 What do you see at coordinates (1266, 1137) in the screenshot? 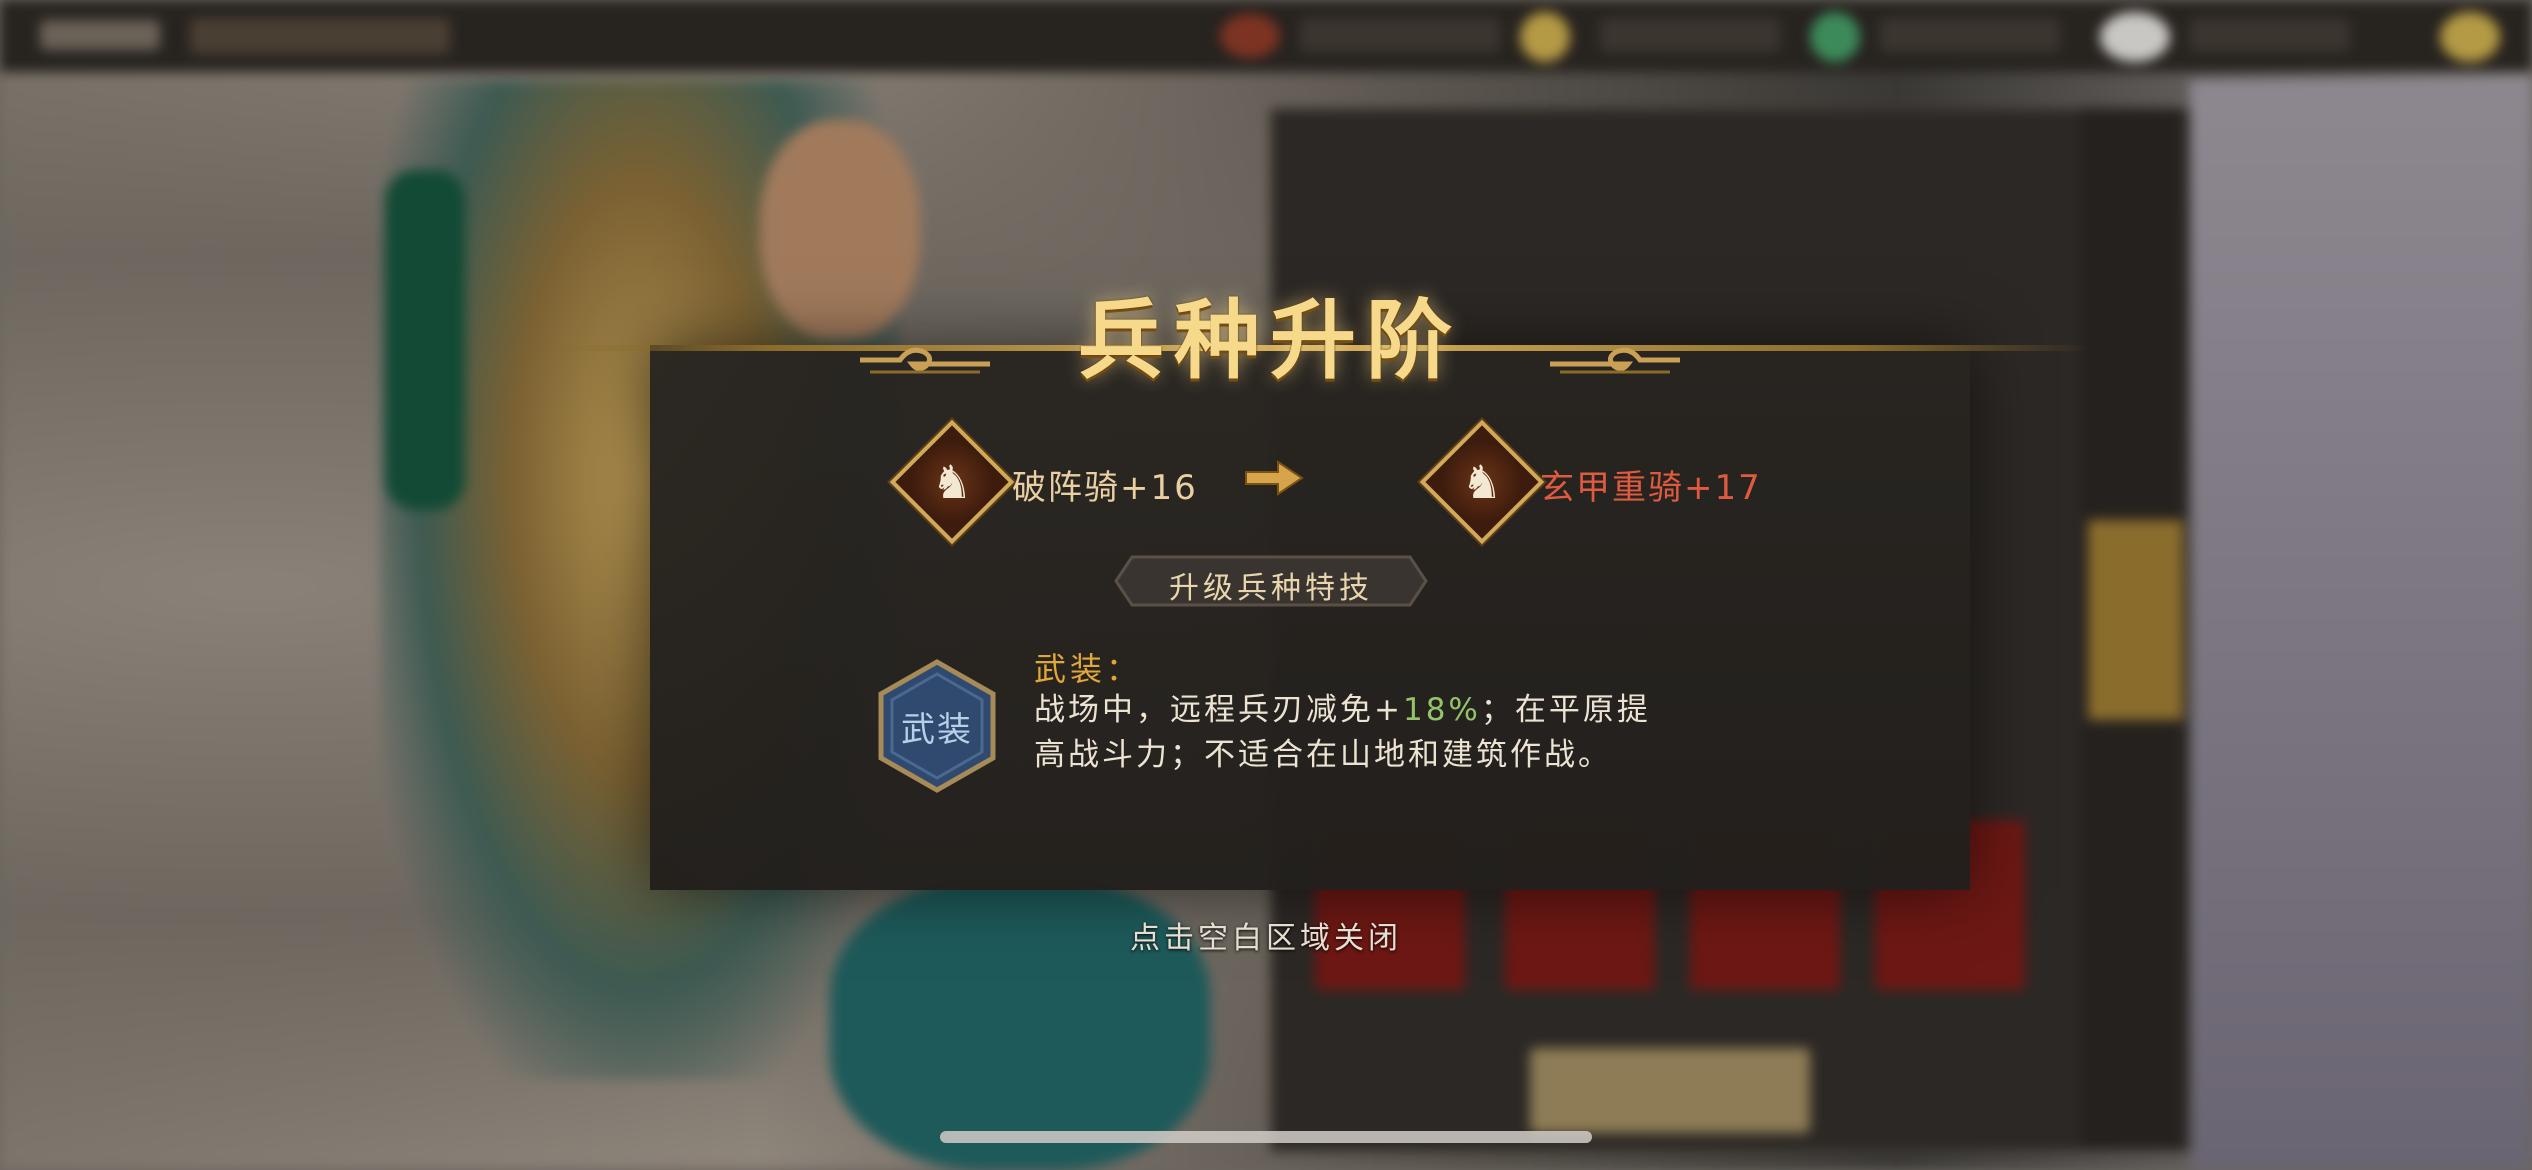
I see `home-indicator` at bounding box center [1266, 1137].